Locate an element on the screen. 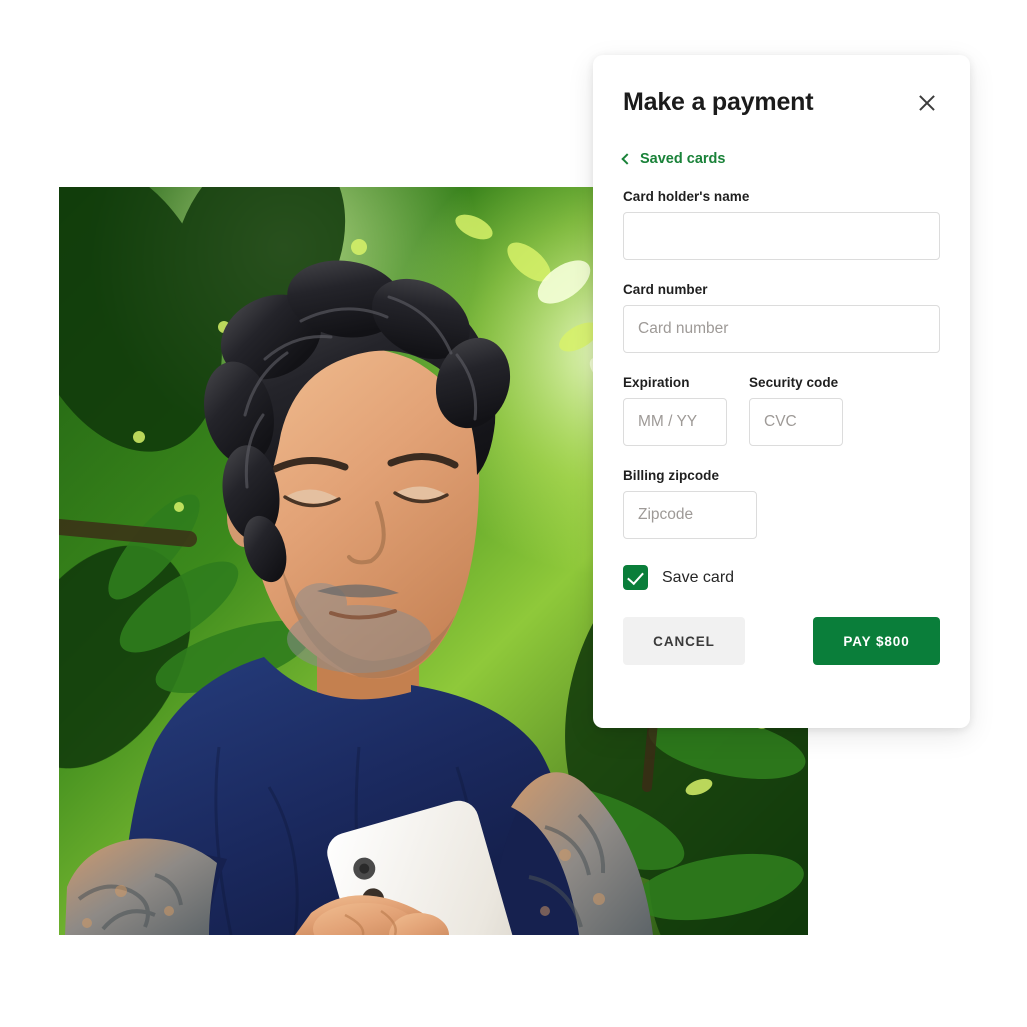  pay-button: PAY $800 is located at coordinates (876, 641).